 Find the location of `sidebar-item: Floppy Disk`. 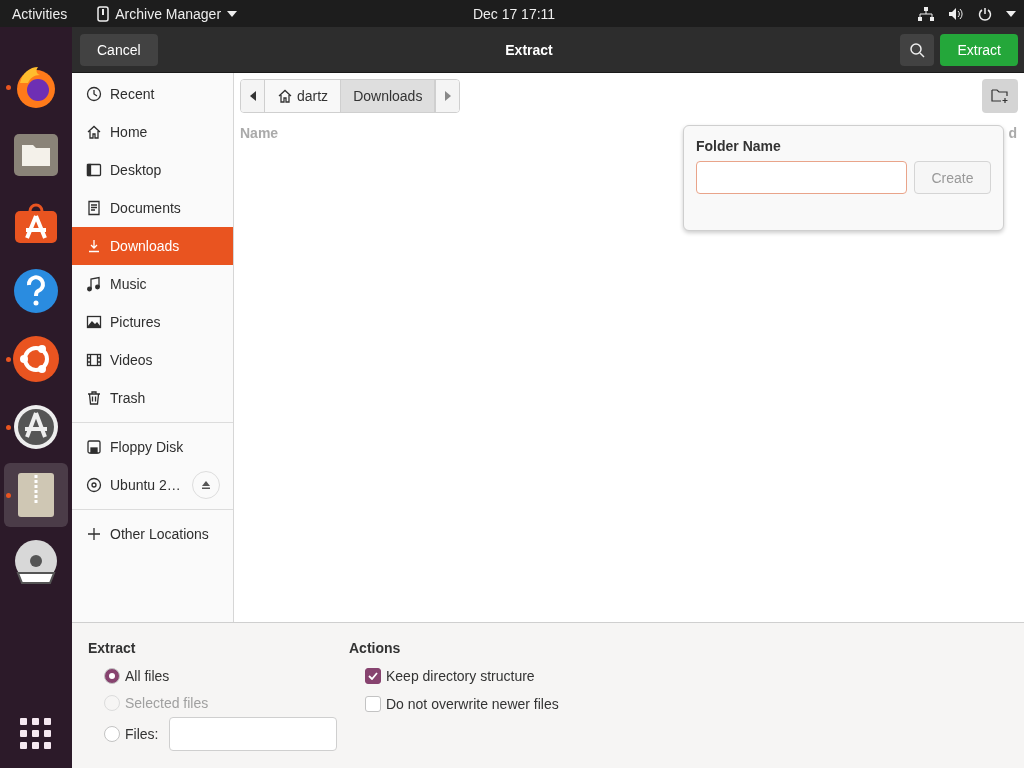

sidebar-item: Floppy Disk is located at coordinates (152, 447).